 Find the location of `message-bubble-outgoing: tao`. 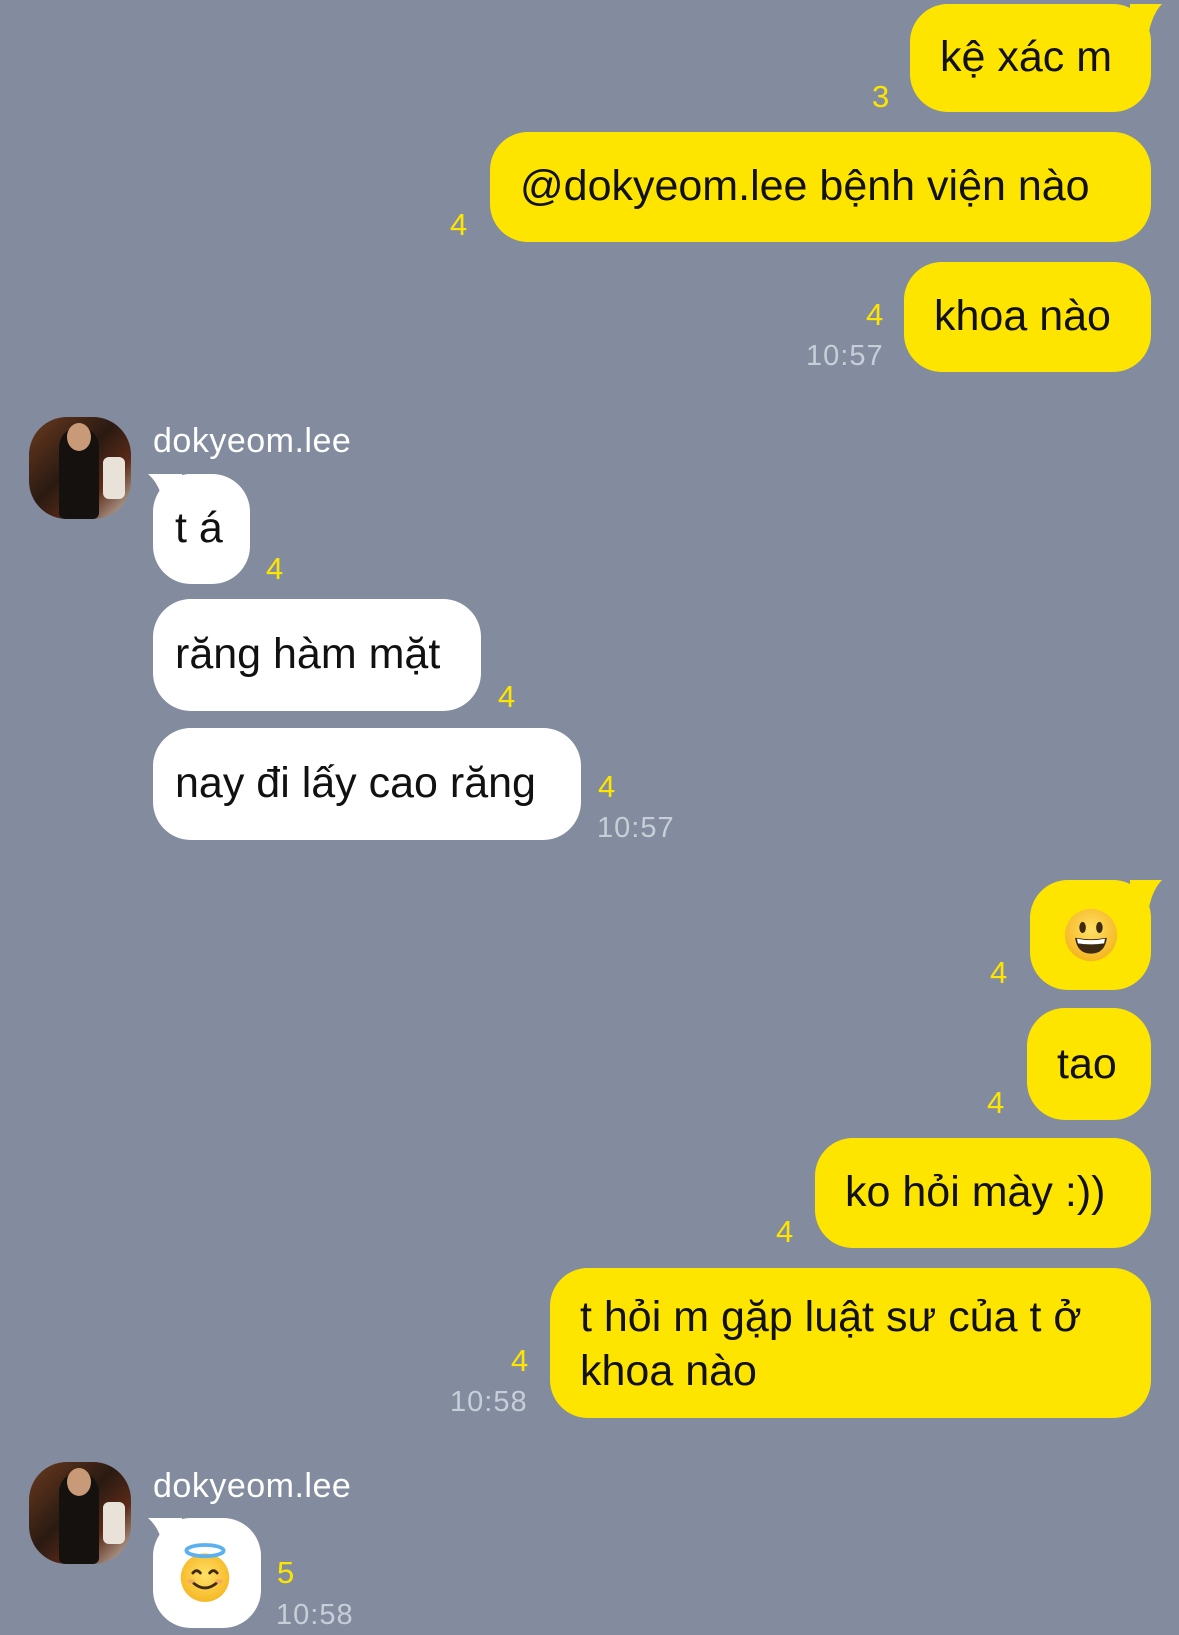

message-bubble-outgoing: tao is located at coordinates (1089, 1064).